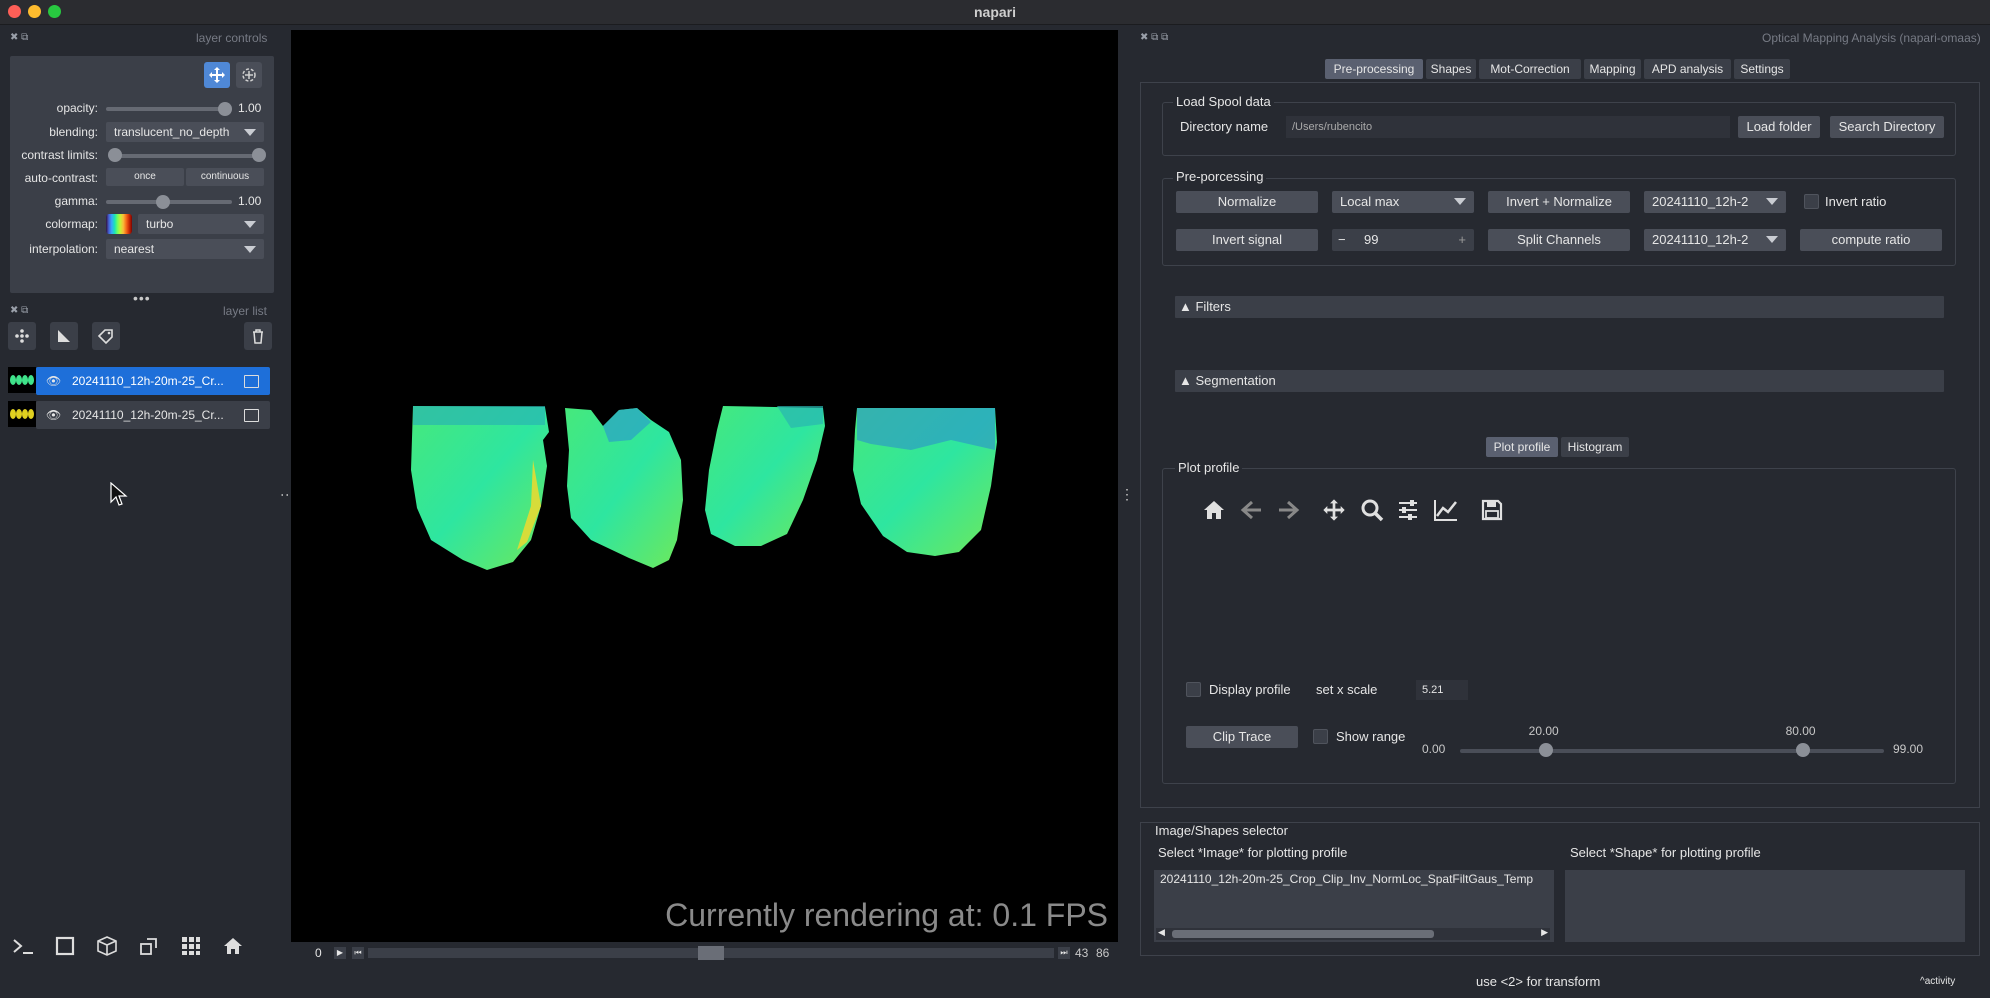 Image resolution: width=1990 pixels, height=998 pixels. I want to click on edit-axis-button, so click(1446, 510).